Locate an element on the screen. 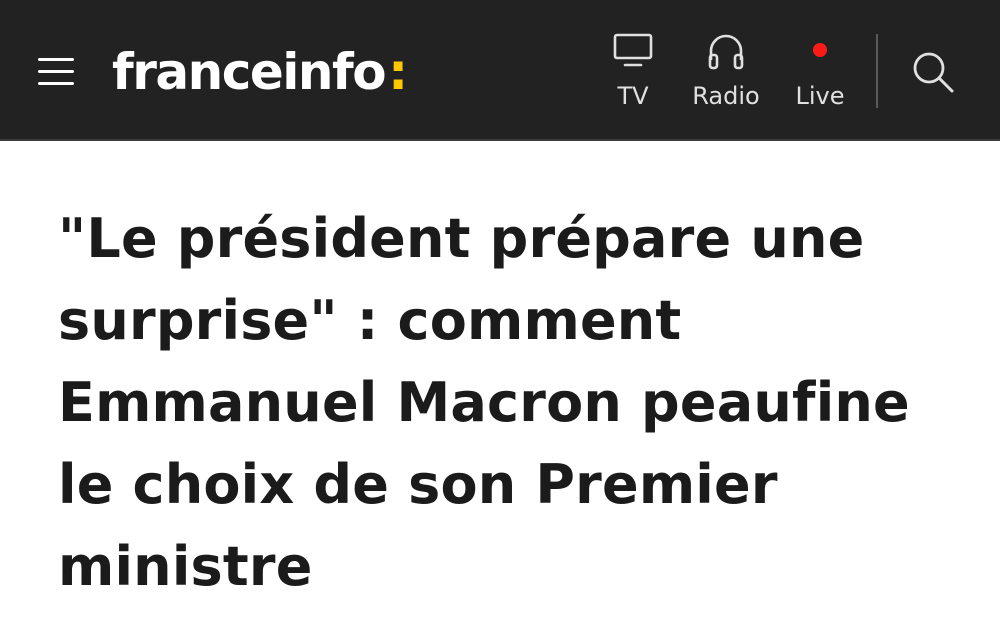  logo-text: franceinfo is located at coordinates (249, 72).